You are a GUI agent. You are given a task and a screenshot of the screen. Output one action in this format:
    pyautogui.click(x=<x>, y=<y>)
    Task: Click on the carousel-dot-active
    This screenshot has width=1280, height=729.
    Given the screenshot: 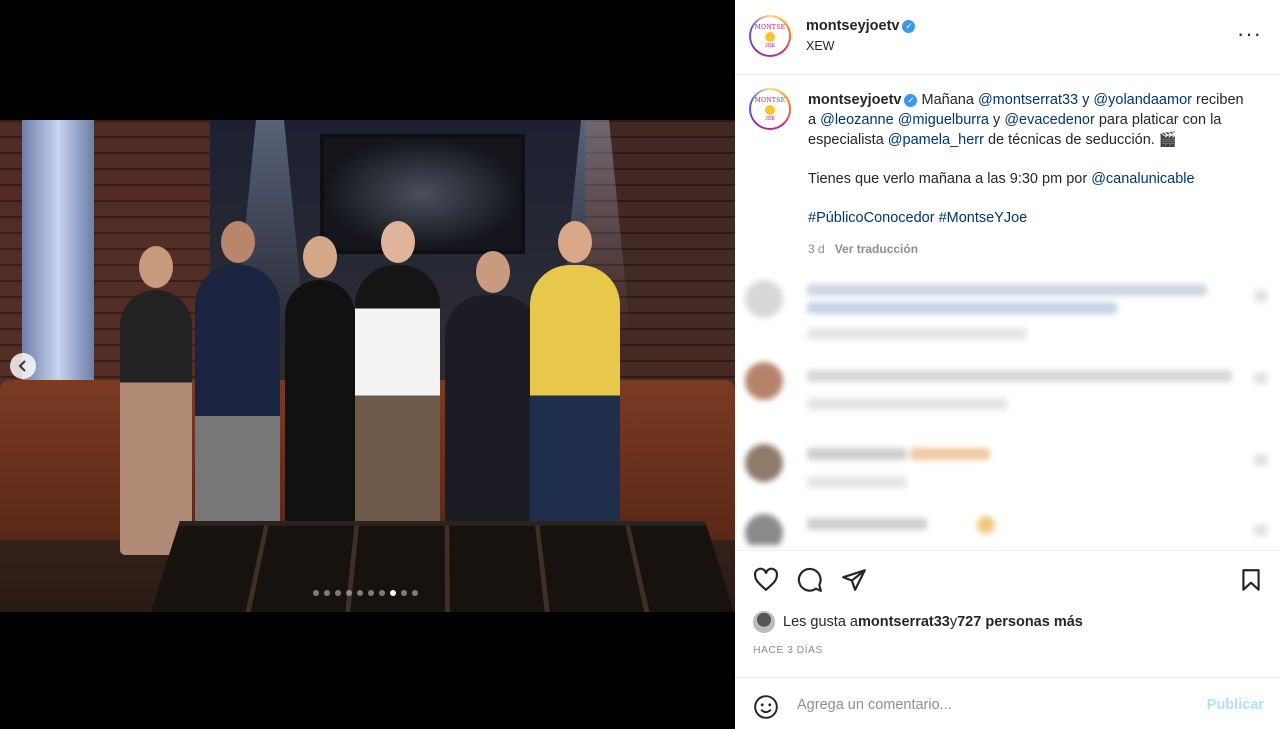 What is the action you would take?
    pyautogui.click(x=393, y=593)
    